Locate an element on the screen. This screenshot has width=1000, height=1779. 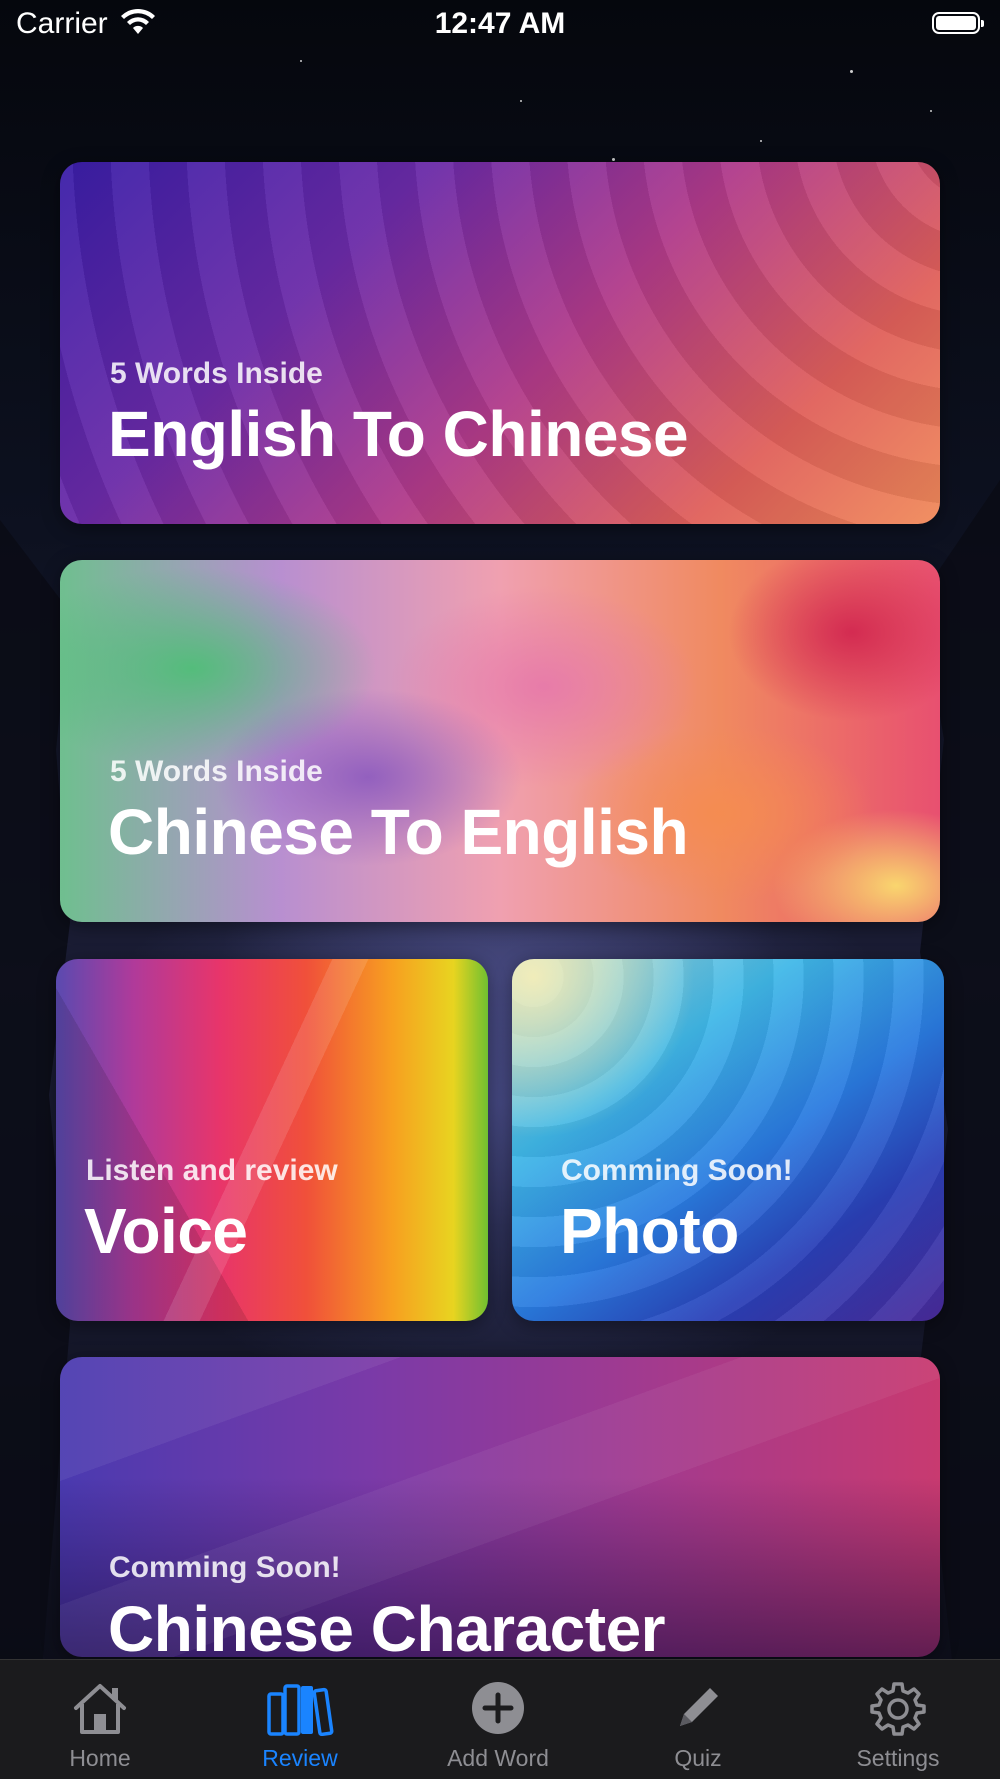
house-icon is located at coordinates (100, 1709).